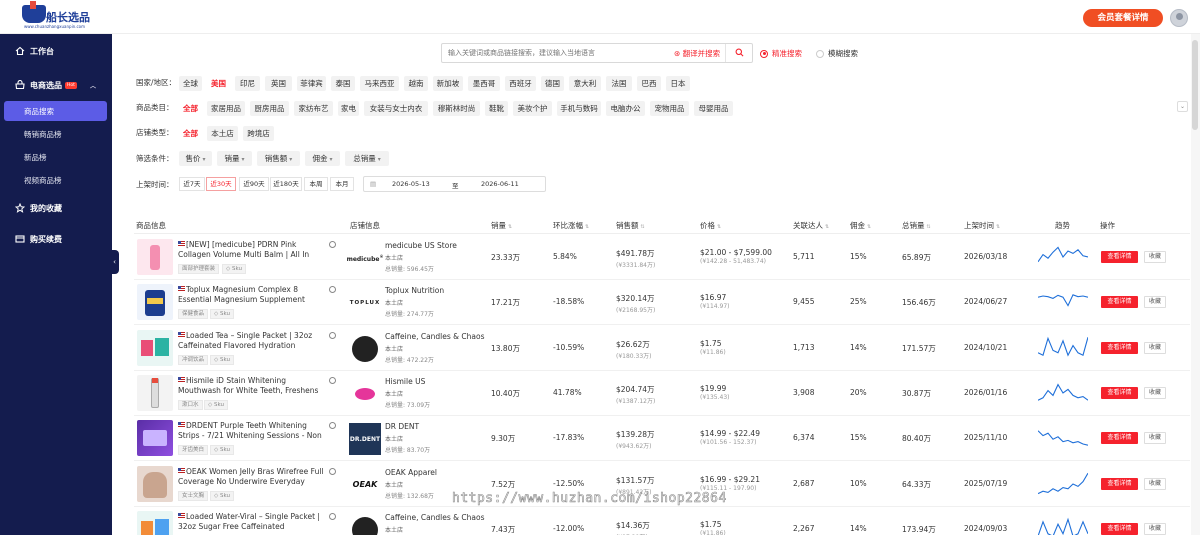  Describe the element at coordinates (221, 184) in the screenshot. I see `time-chip-1: 近30天` at that location.